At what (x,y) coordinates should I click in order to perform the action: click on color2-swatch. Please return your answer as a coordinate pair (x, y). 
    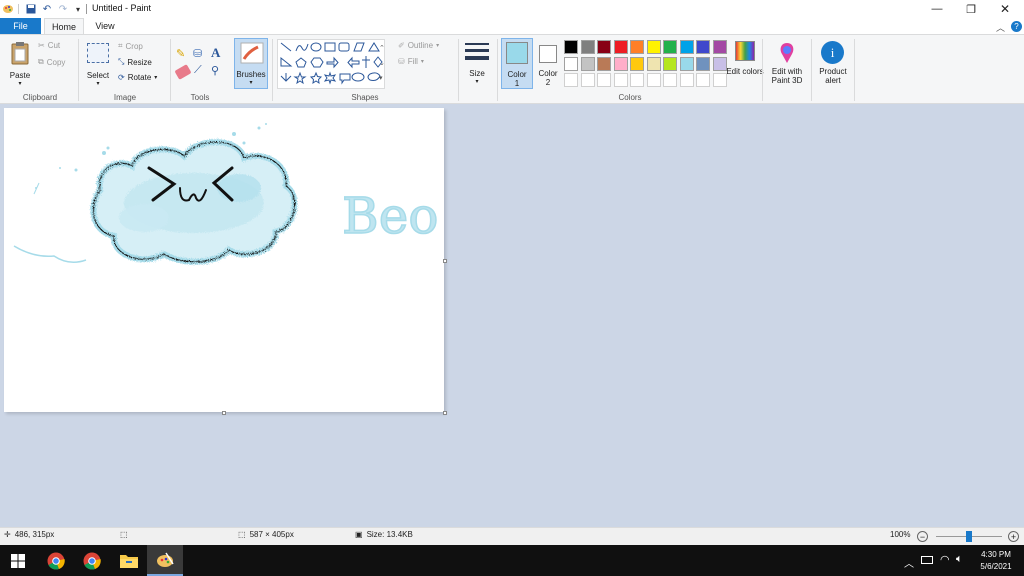
    Looking at the image, I should click on (548, 54).